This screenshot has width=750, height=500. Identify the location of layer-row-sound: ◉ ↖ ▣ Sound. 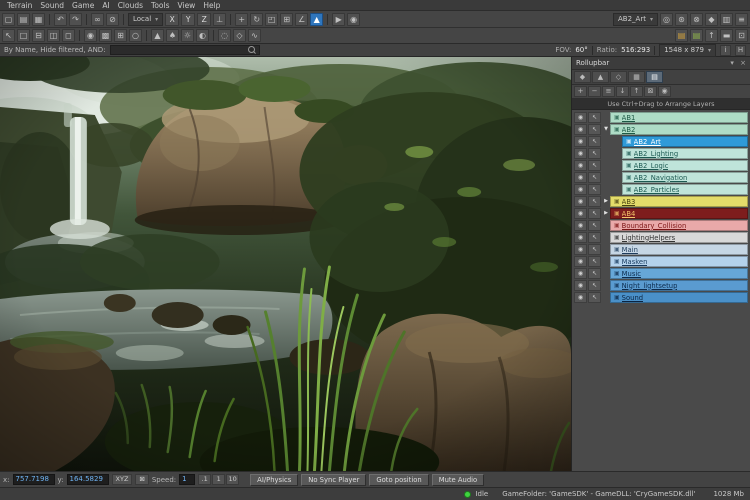
(661, 297).